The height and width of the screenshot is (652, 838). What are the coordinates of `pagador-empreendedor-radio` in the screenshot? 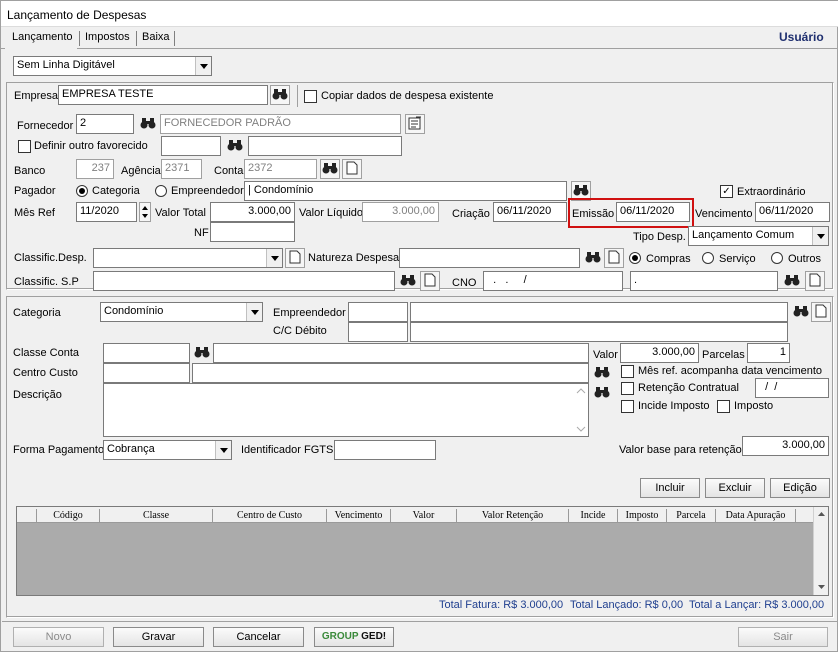 It's located at (161, 191).